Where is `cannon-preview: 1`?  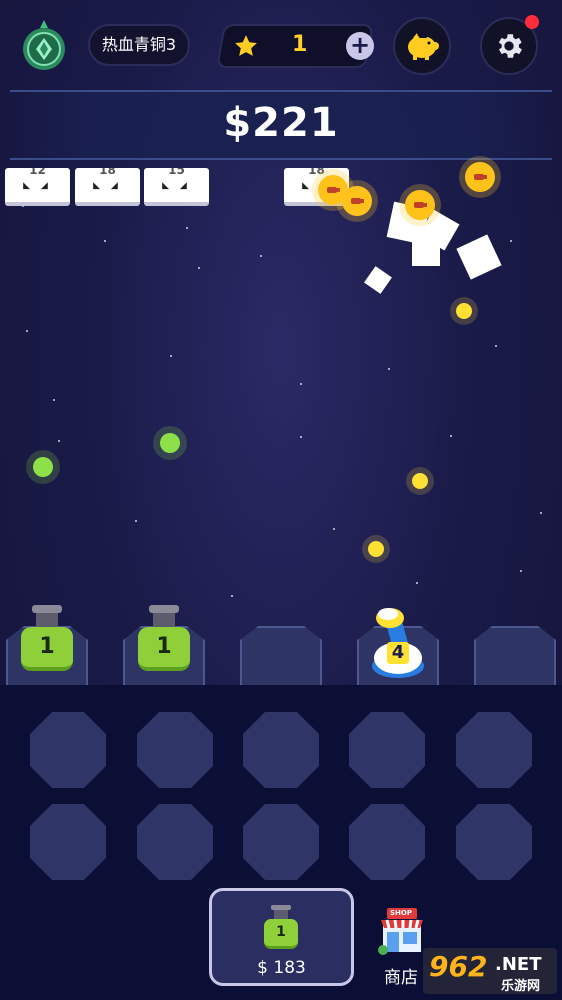
cannon-preview: 1 is located at coordinates (281, 927).